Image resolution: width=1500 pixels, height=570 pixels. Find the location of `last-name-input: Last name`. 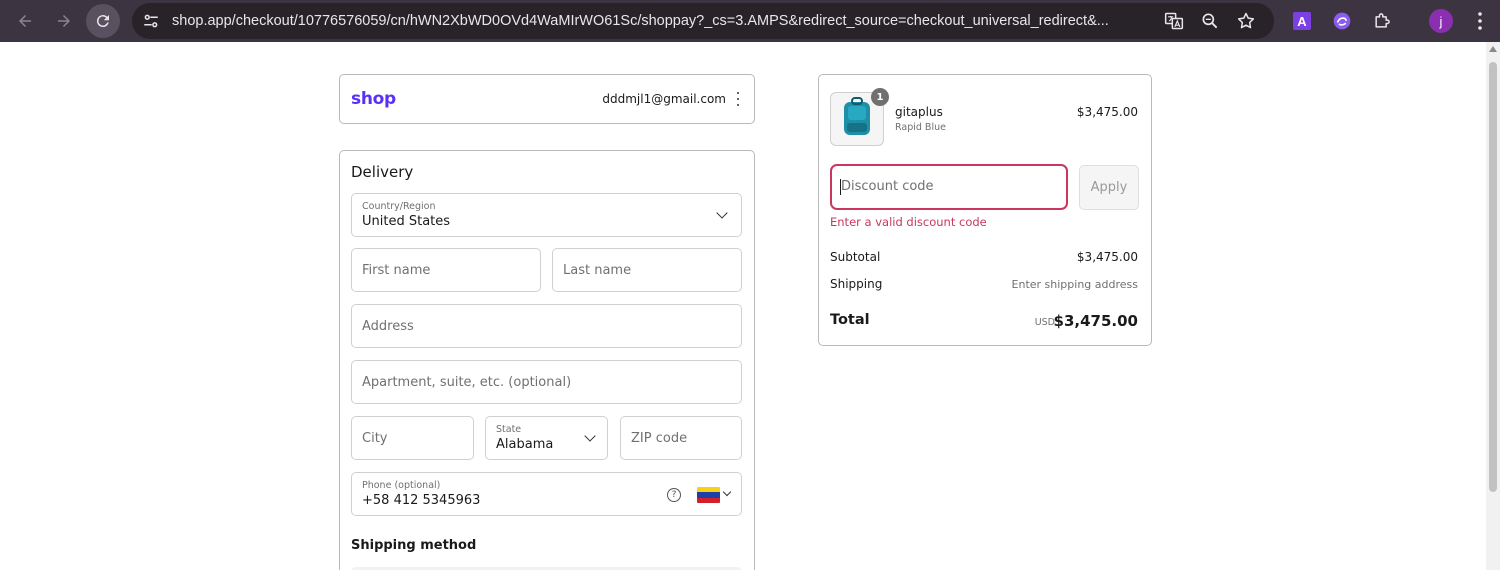

last-name-input: Last name is located at coordinates (647, 270).